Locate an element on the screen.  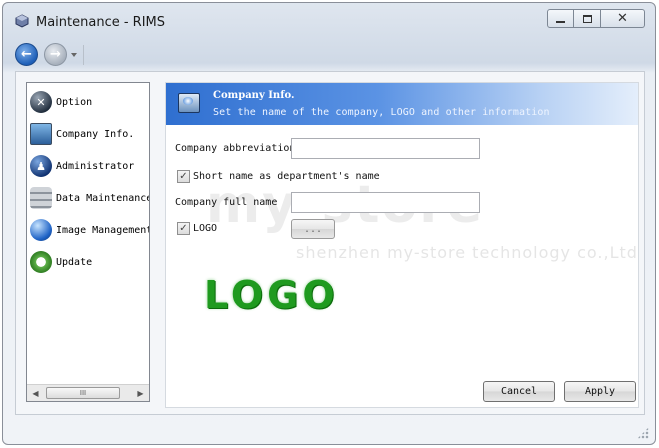
sidebar-item-administrator: ♟ Administrator is located at coordinates (89, 166).